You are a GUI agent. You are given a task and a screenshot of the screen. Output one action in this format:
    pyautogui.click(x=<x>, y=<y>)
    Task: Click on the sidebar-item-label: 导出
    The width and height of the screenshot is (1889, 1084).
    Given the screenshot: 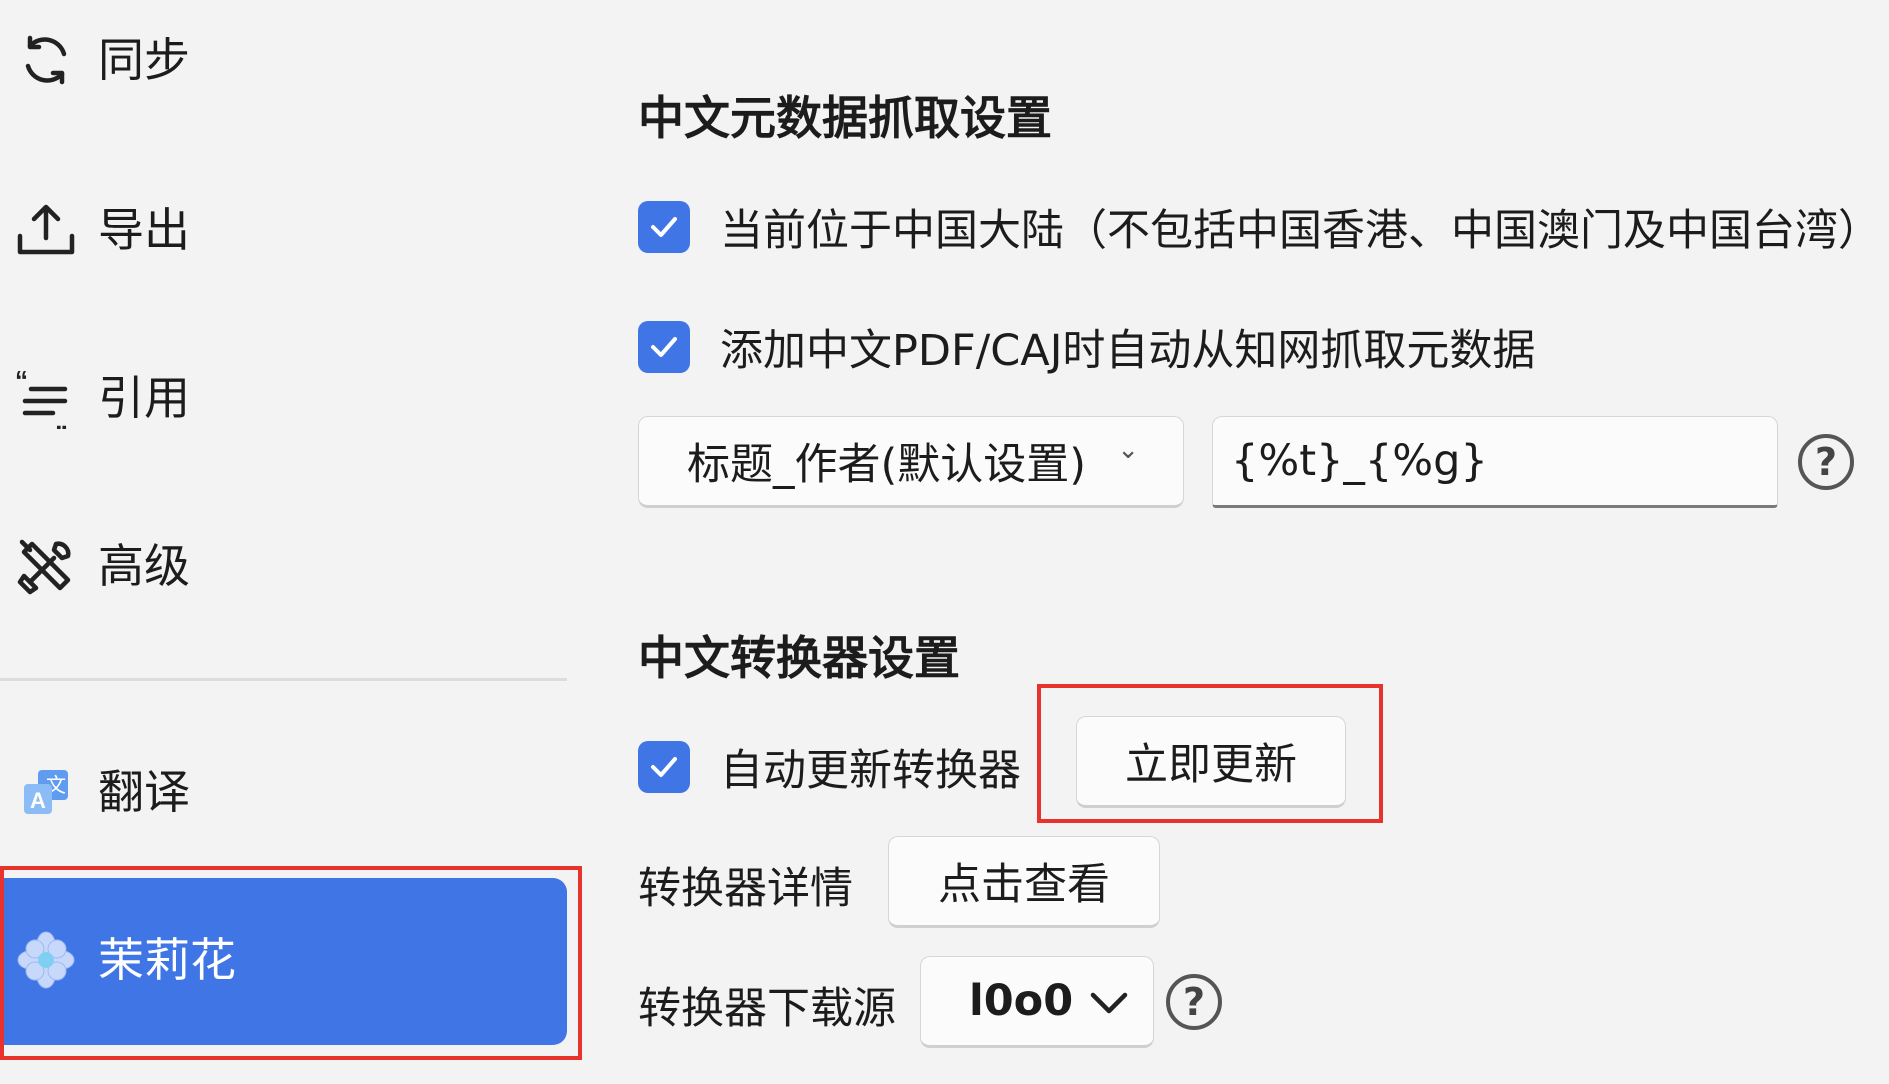 What is the action you would take?
    pyautogui.click(x=144, y=230)
    